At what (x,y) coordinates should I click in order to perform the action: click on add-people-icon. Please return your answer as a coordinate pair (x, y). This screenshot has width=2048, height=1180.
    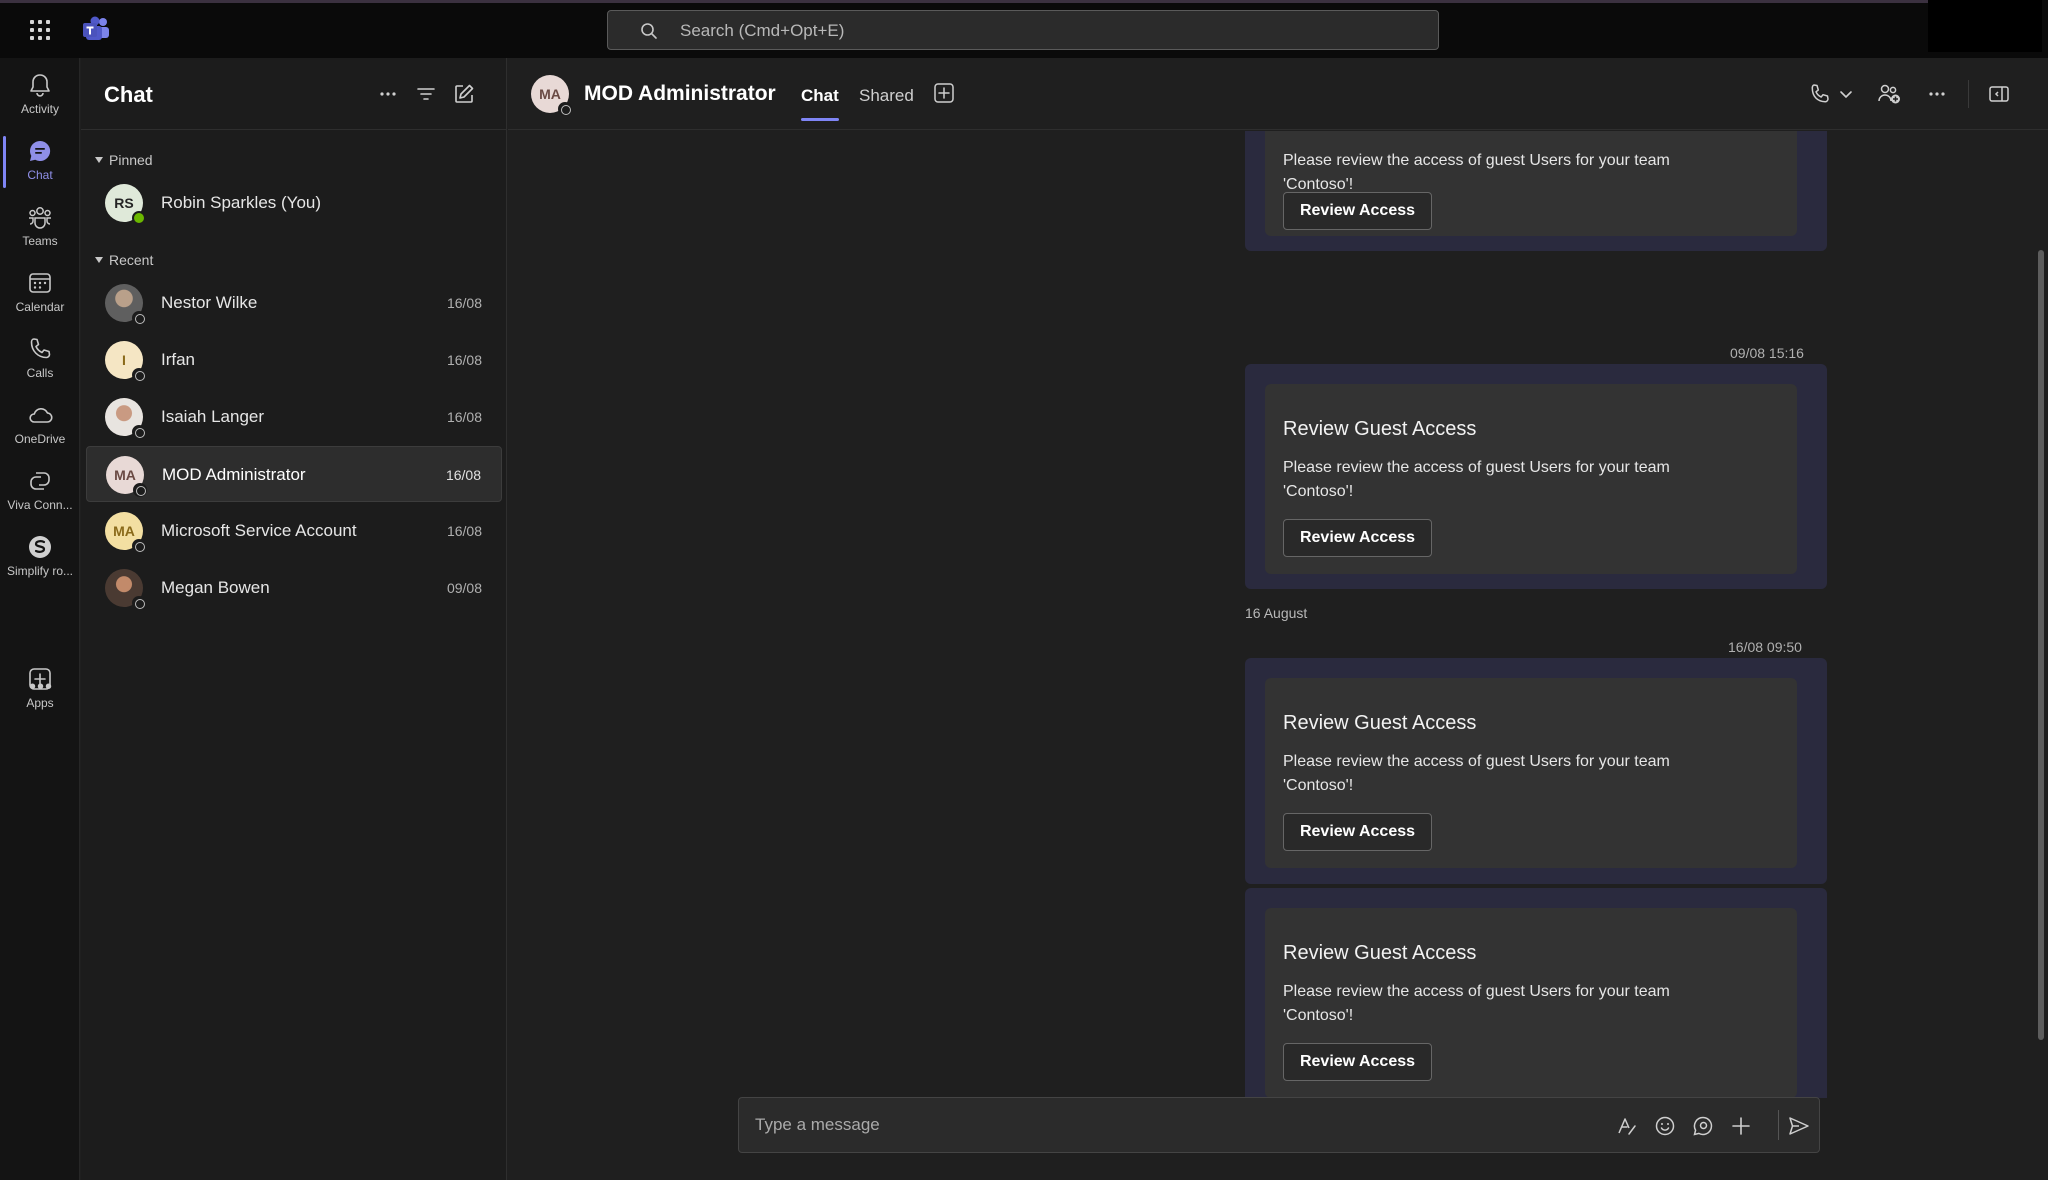
    Looking at the image, I should click on (1889, 94).